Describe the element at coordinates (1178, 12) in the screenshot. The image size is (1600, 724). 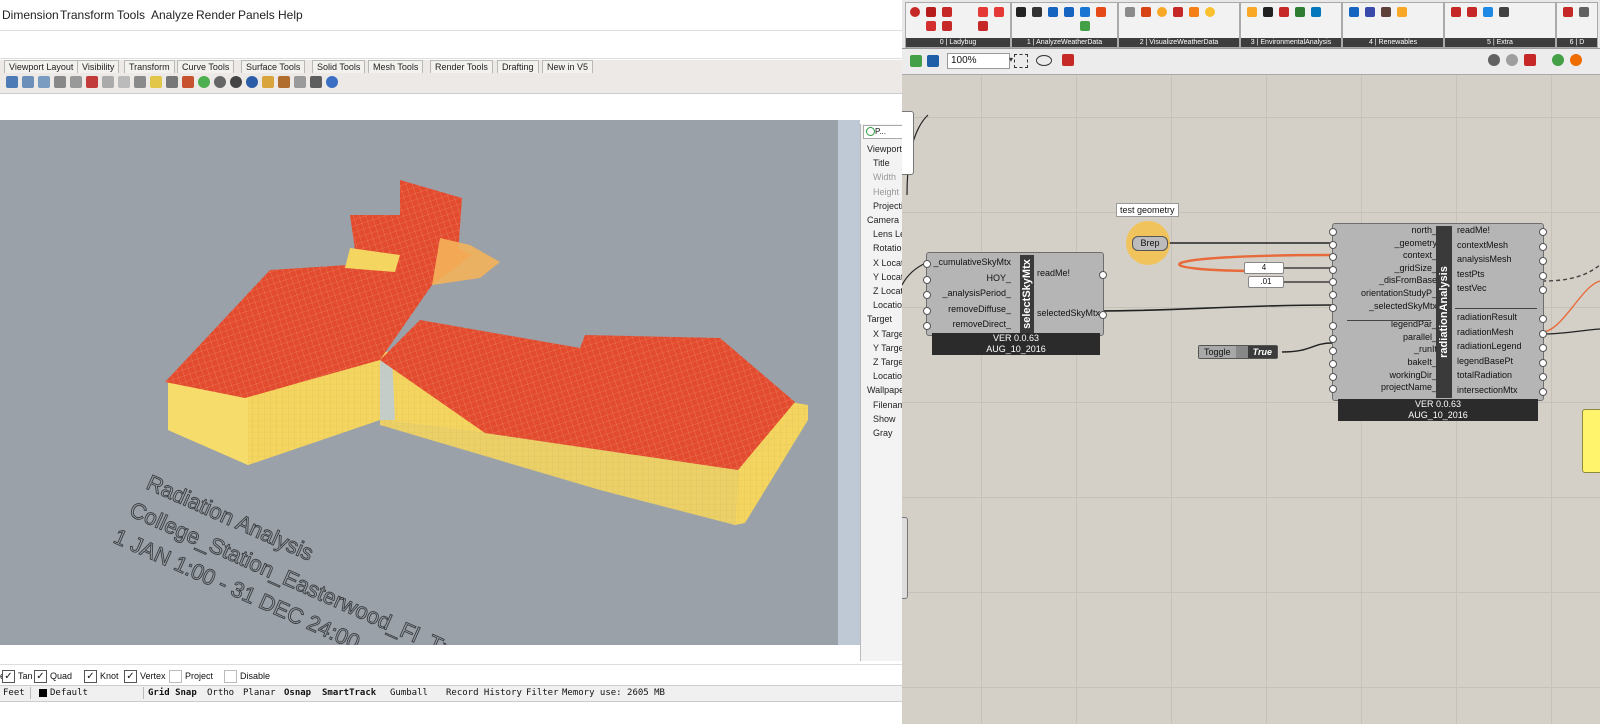
I see `windrose-icon` at that location.